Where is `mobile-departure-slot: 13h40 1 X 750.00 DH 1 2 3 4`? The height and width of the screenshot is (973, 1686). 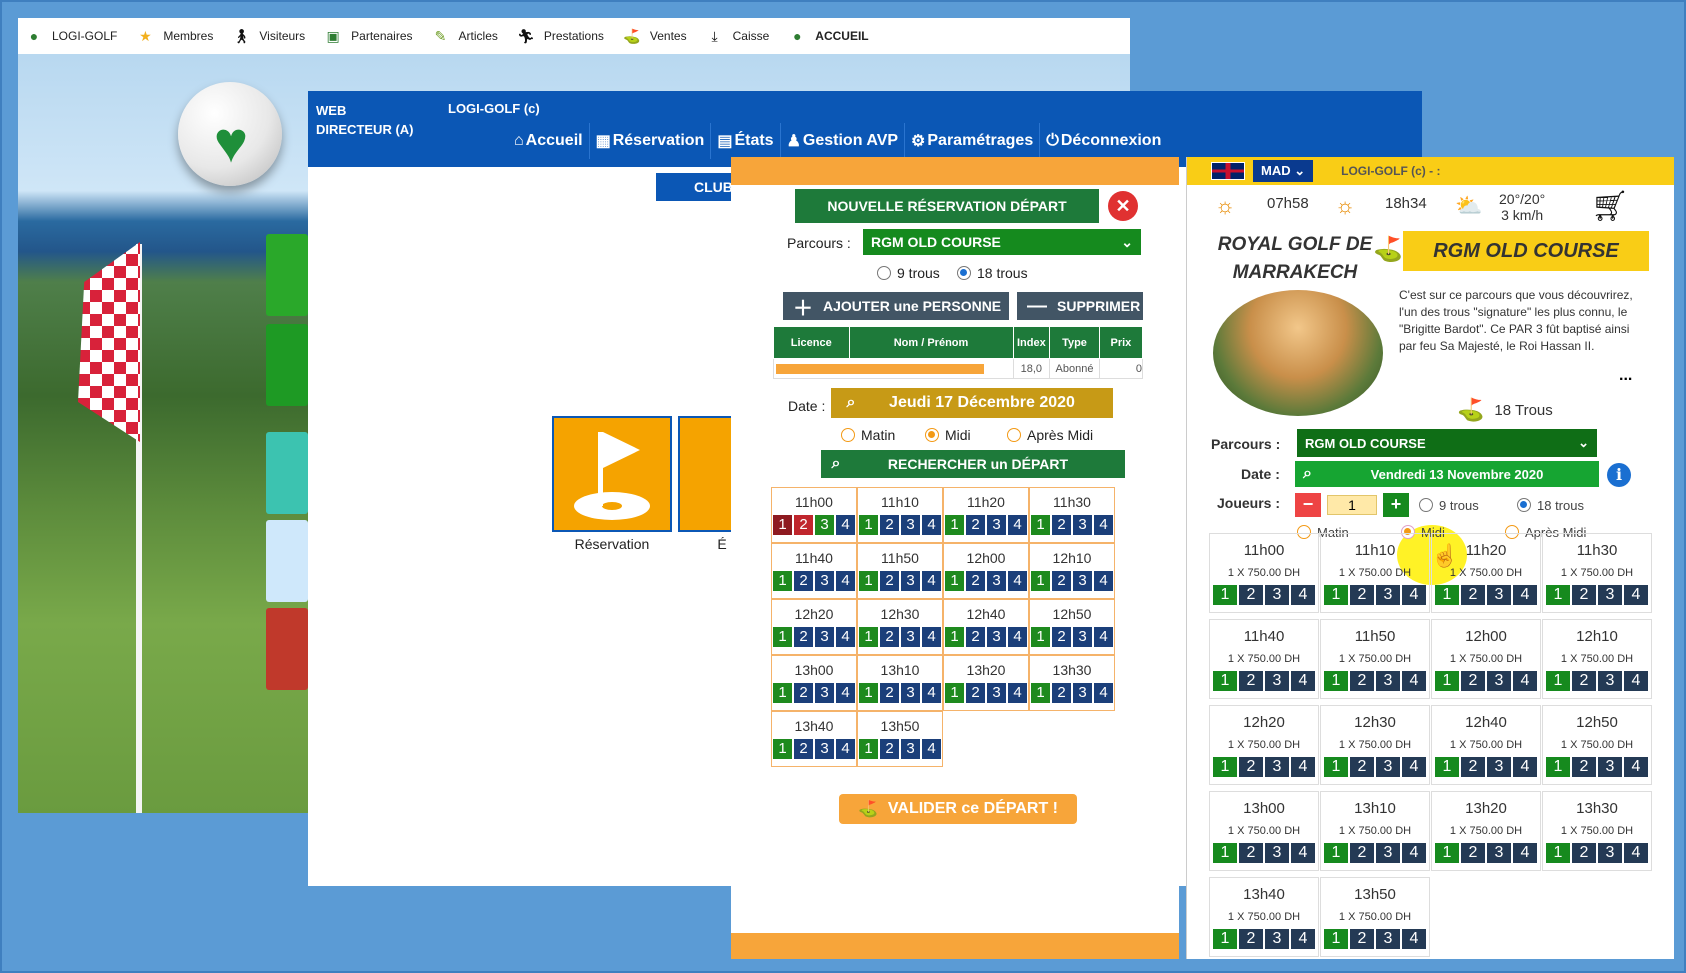
mobile-departure-slot: 13h40 1 X 750.00 DH 1 2 3 4 is located at coordinates (1264, 917).